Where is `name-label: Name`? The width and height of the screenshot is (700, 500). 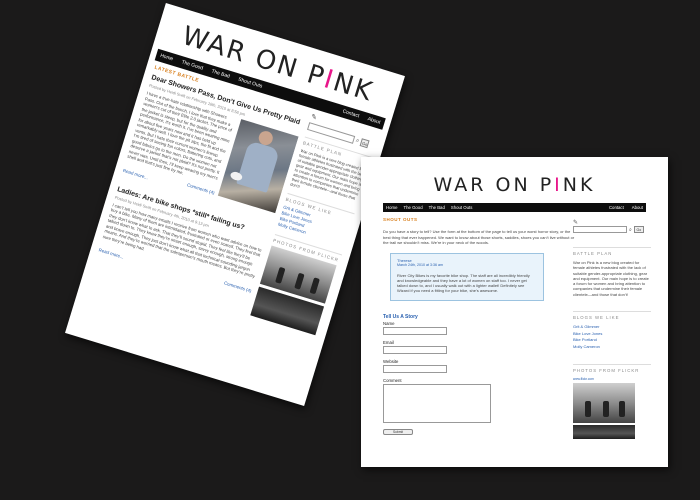 name-label: Name is located at coordinates (389, 323).